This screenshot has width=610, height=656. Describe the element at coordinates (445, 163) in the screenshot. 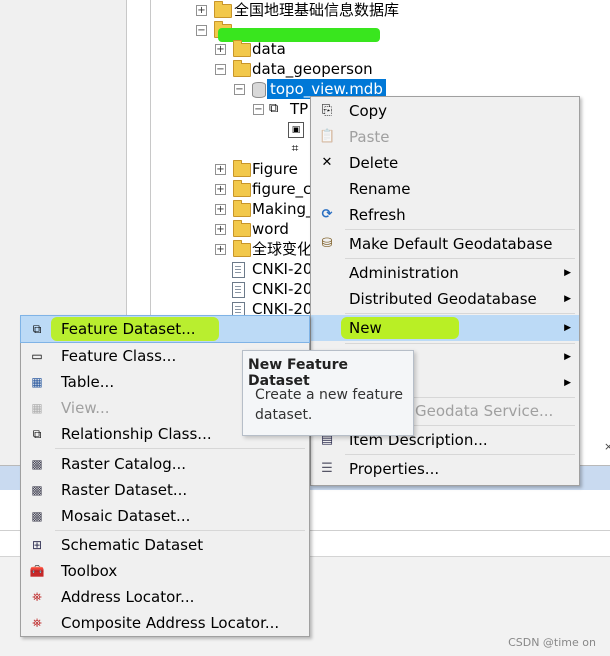

I see `menu-item-delete: ✕ Delete` at that location.